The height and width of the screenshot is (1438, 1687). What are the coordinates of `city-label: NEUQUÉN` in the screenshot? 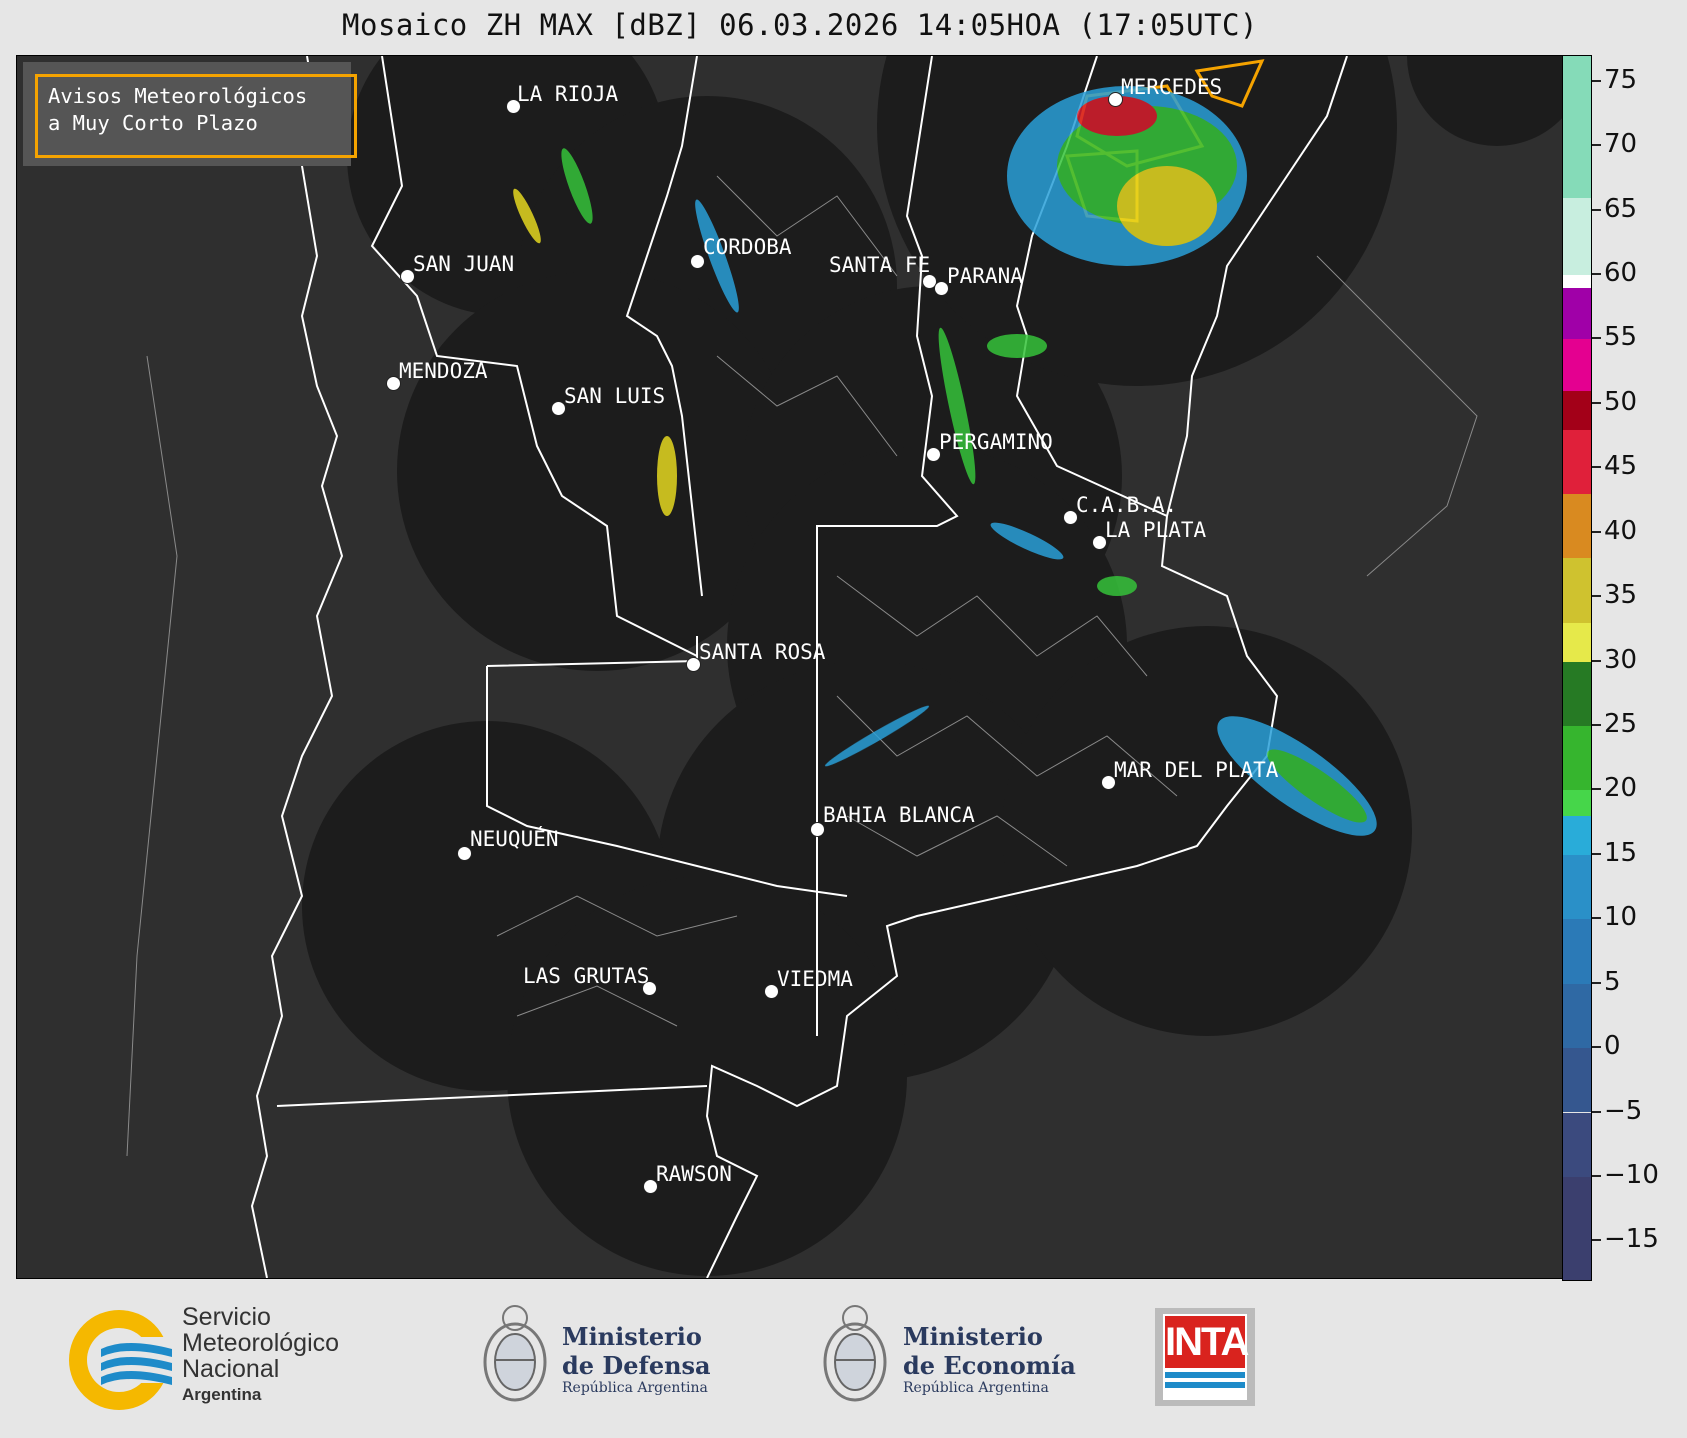 It's located at (514, 839).